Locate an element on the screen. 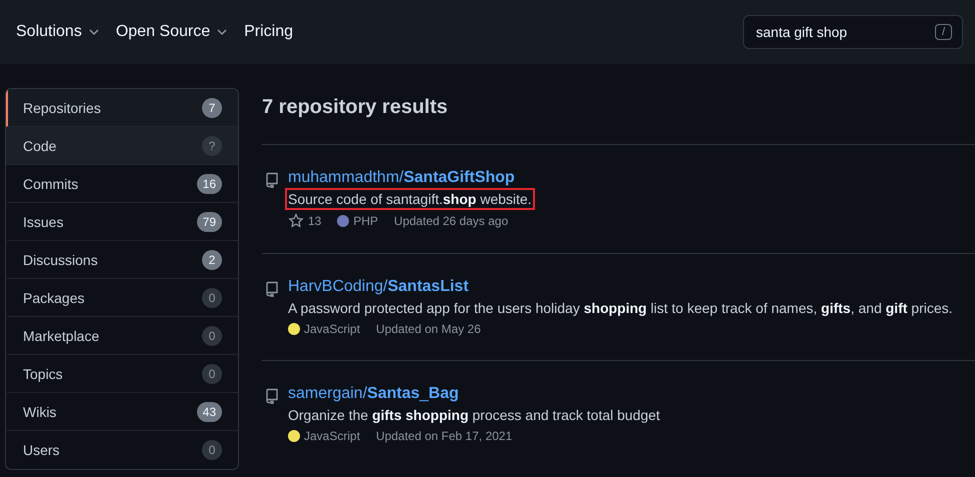 The height and width of the screenshot is (477, 975). filter-label: Marketplace is located at coordinates (61, 336).